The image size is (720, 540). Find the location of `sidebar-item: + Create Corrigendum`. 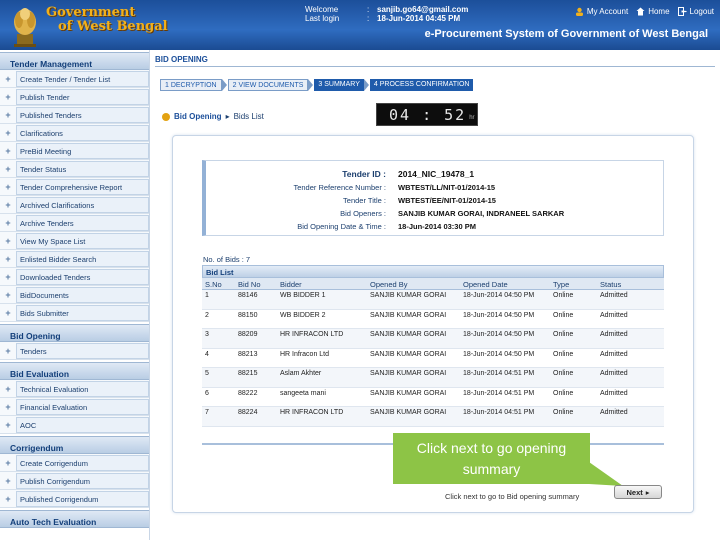

sidebar-item: + Create Corrigendum is located at coordinates (74, 463).